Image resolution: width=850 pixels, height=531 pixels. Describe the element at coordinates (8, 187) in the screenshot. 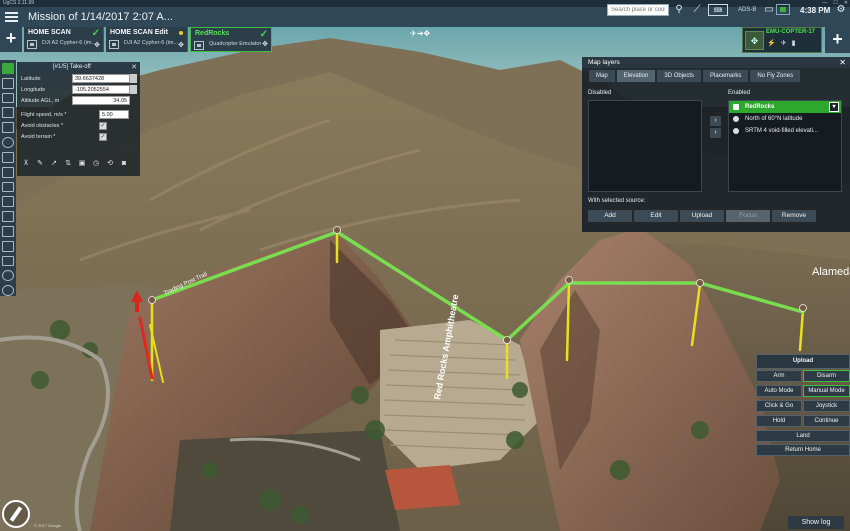

I see `route-tool-icon` at that location.